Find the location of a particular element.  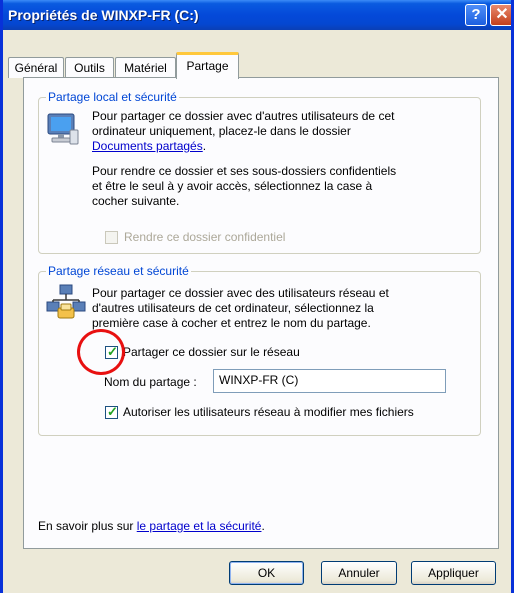

private-checkbox-label: Rendre ce dossier confidentiel is located at coordinates (204, 237).